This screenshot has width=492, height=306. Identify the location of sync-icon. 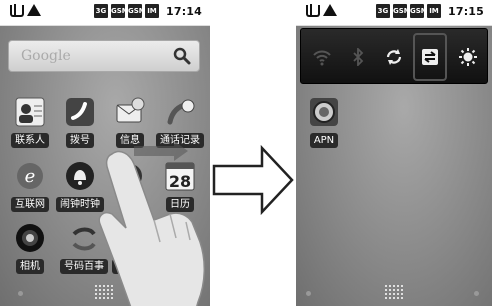
(394, 57).